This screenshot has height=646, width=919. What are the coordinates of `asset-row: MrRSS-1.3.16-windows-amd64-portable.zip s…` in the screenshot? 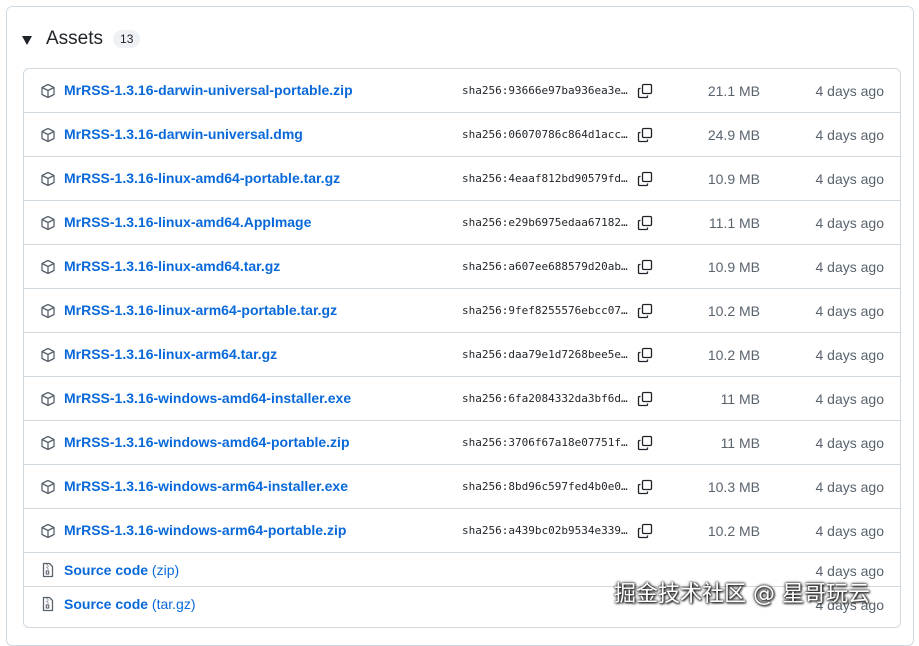 It's located at (462, 443).